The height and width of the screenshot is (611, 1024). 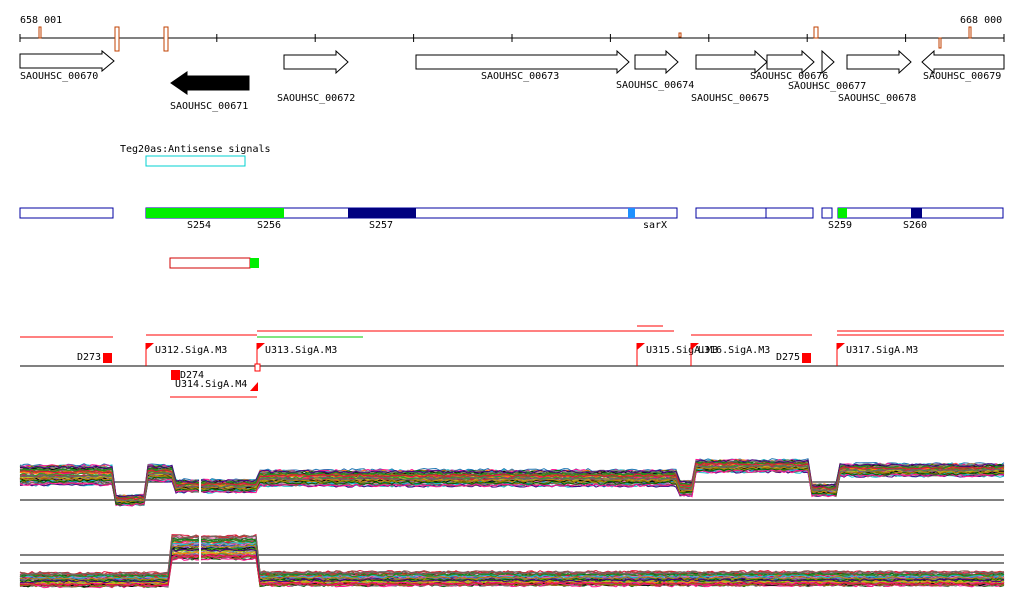 I want to click on gene-saouhsc-00671: SAOUHSC_00671, so click(x=210, y=91).